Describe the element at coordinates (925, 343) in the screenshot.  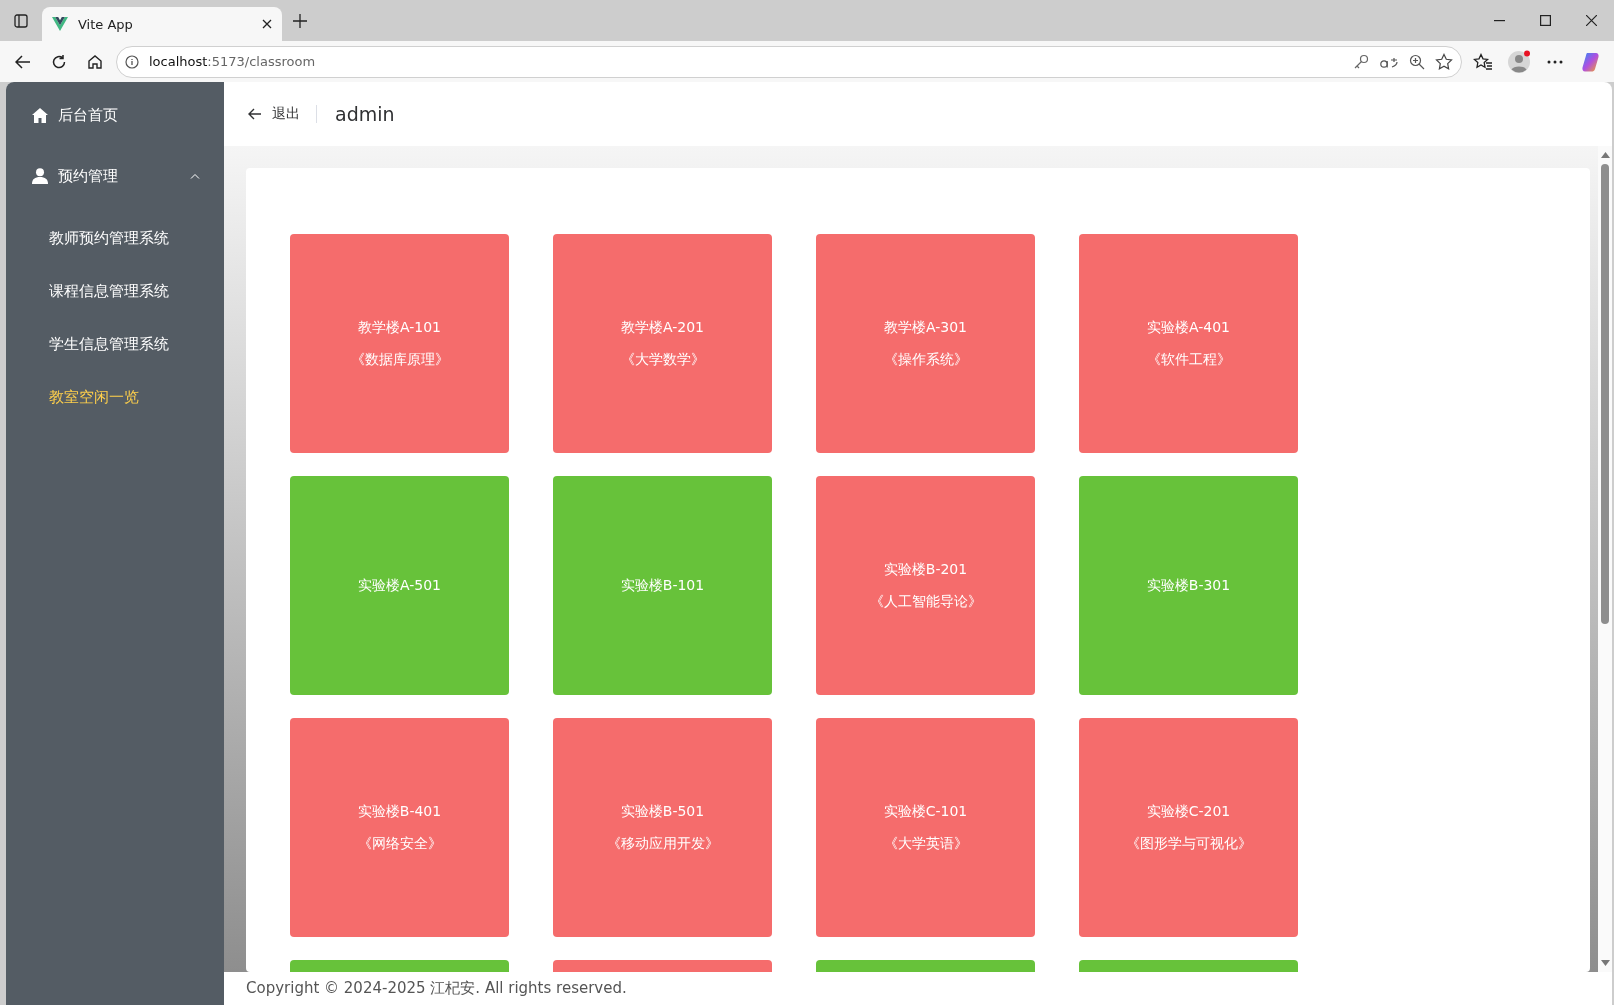
I see `classroom-tile: 教学楼A-301 《操作系统》` at that location.